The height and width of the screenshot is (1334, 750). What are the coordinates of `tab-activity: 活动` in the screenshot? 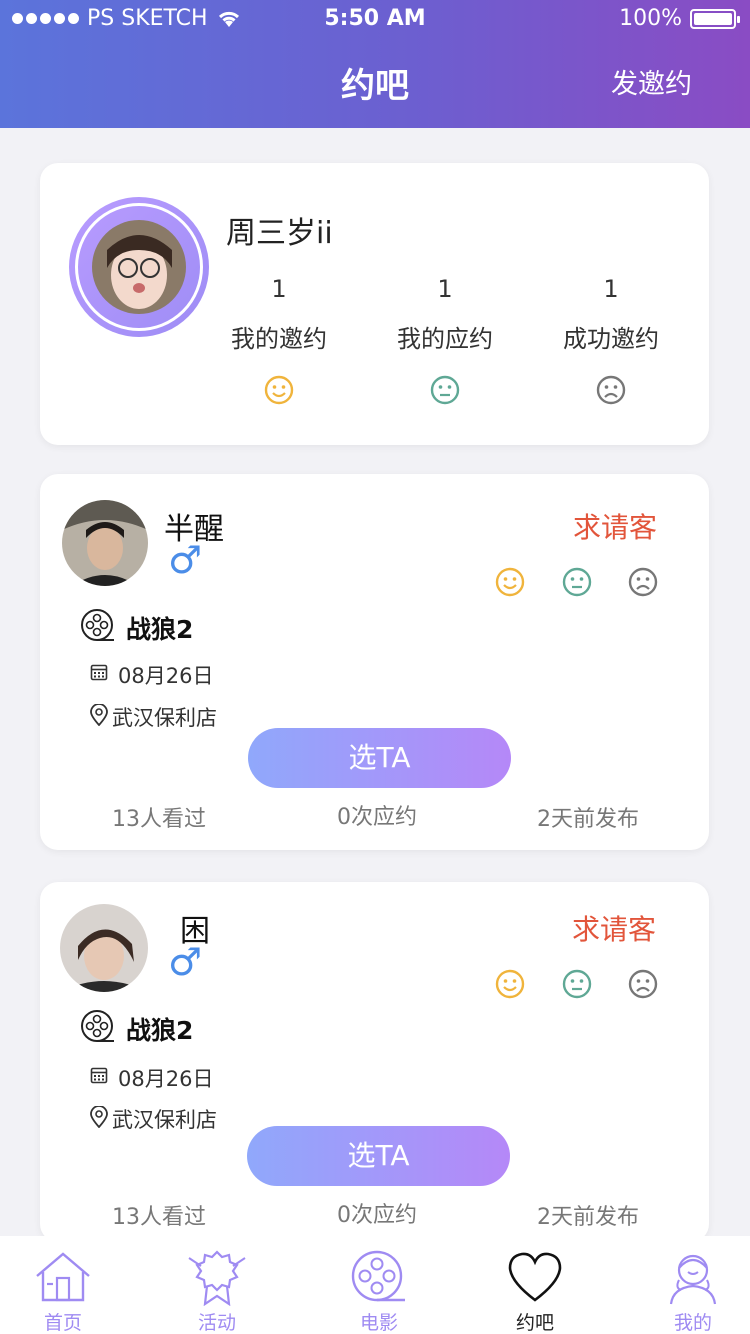 It's located at (217, 1285).